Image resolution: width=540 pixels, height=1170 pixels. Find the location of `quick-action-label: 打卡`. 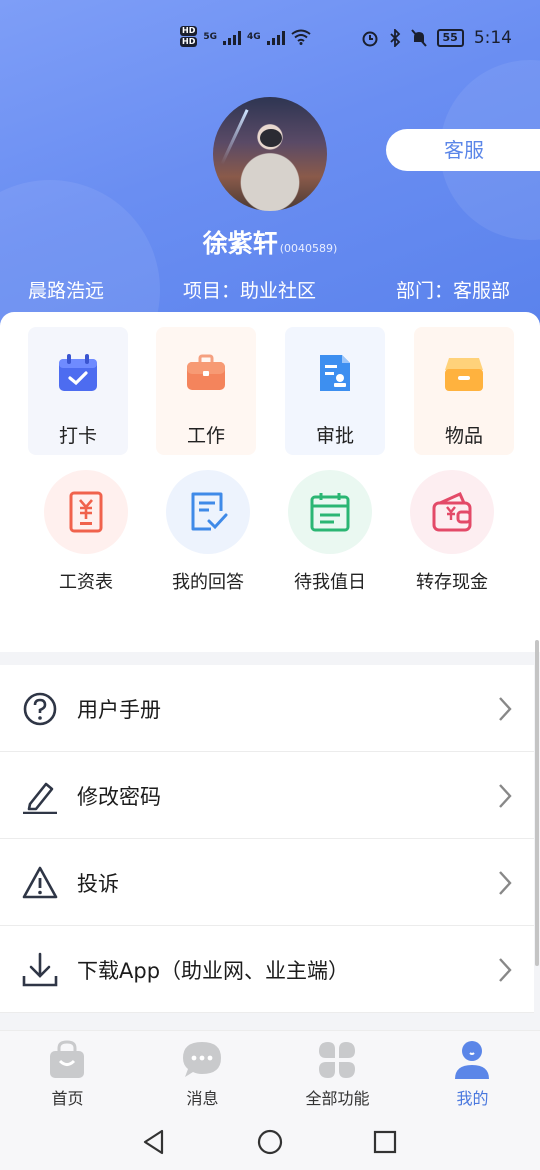

quick-action-label: 打卡 is located at coordinates (77, 436).